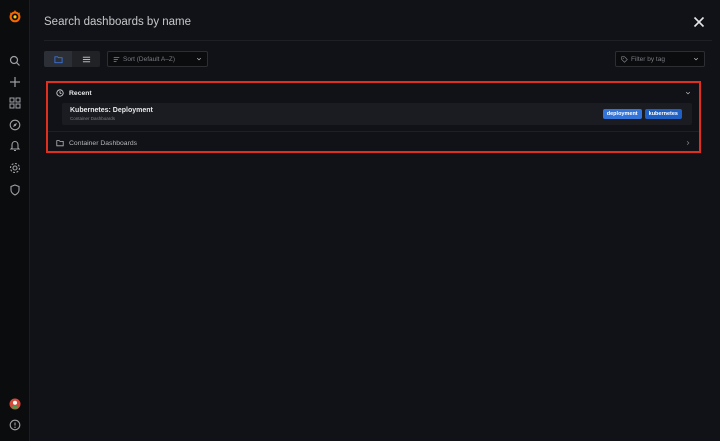 The width and height of the screenshot is (720, 441). I want to click on tag-deployment: deployment, so click(622, 114).